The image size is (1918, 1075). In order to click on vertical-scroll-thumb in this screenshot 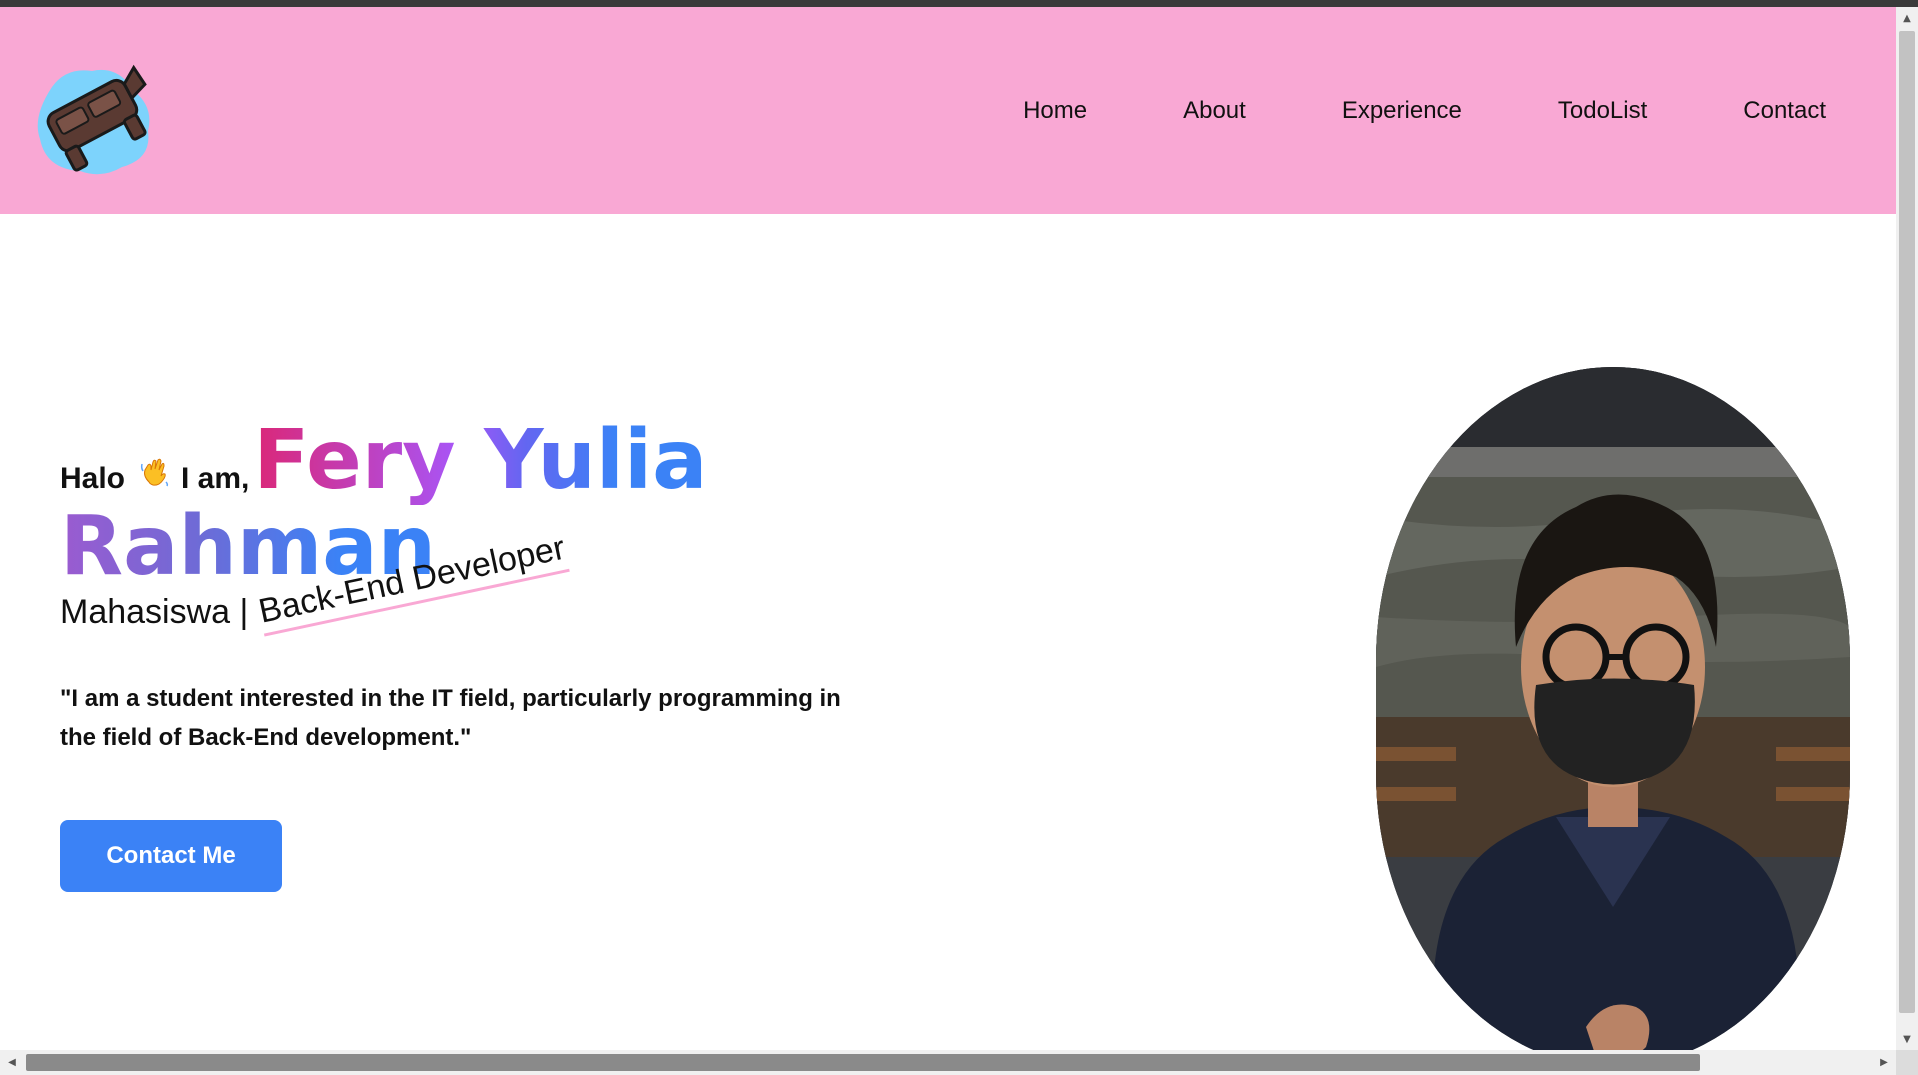, I will do `click(1907, 522)`.